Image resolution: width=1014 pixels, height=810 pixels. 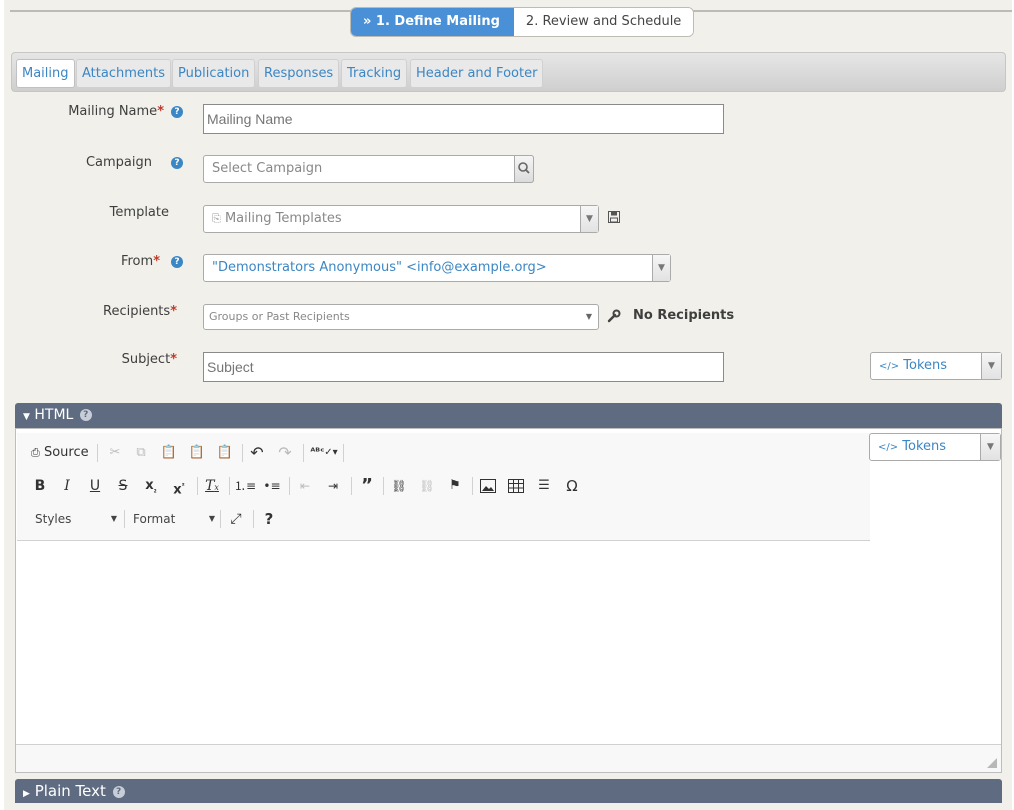 What do you see at coordinates (401, 317) in the screenshot?
I see `recipients-select: Groups or Past Recipients ▼` at bounding box center [401, 317].